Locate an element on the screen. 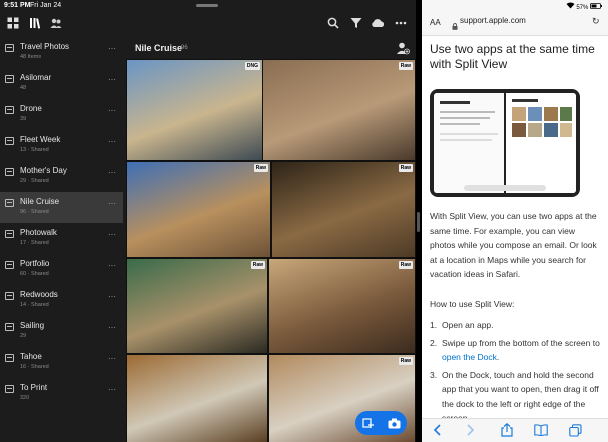  album-name: Mother's Day is located at coordinates (43, 170).